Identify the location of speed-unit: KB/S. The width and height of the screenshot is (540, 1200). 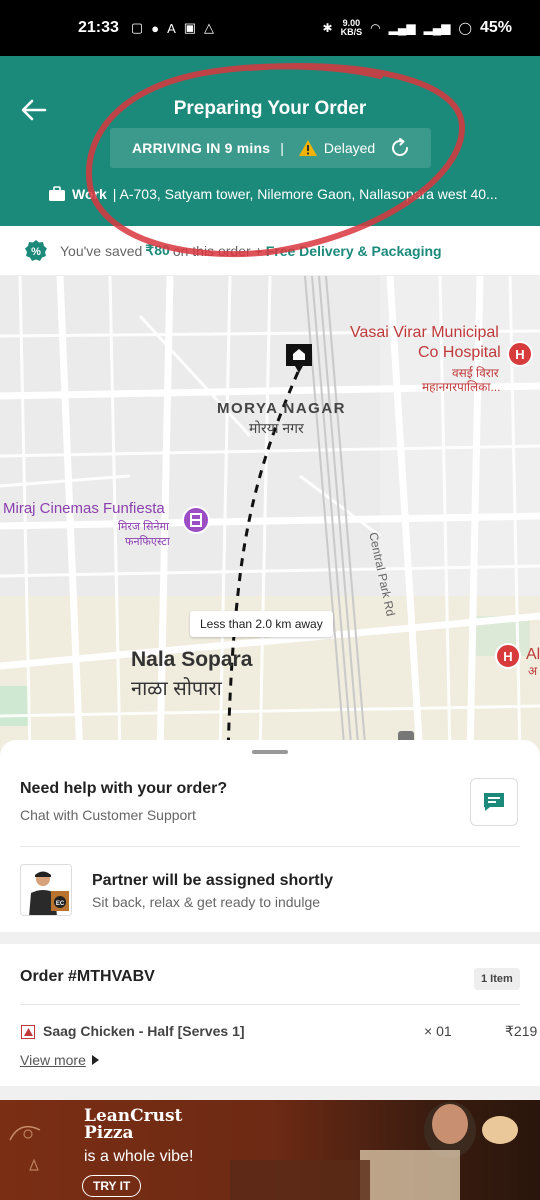
(351, 32).